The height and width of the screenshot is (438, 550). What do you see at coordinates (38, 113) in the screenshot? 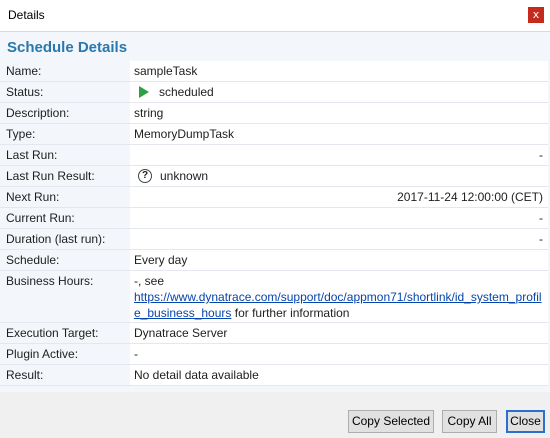
I see `row-label: Description:` at bounding box center [38, 113].